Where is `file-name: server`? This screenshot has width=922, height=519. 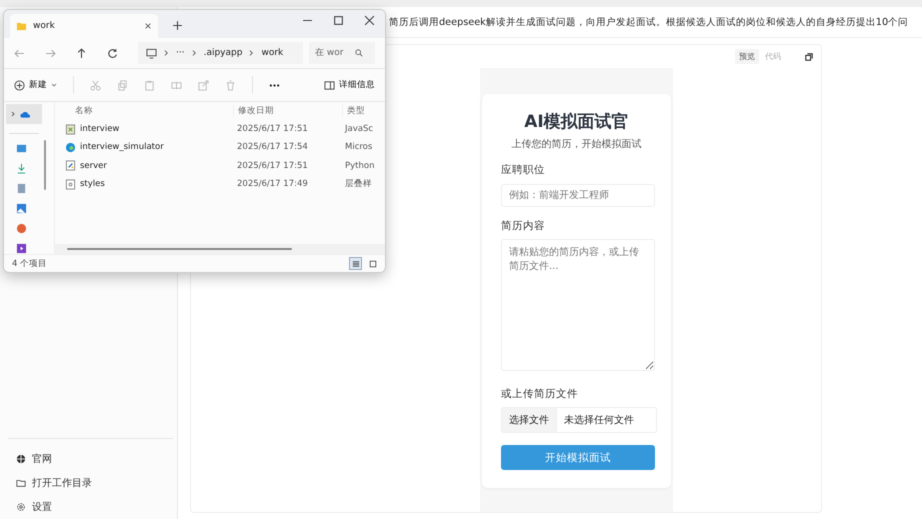 file-name: server is located at coordinates (93, 165).